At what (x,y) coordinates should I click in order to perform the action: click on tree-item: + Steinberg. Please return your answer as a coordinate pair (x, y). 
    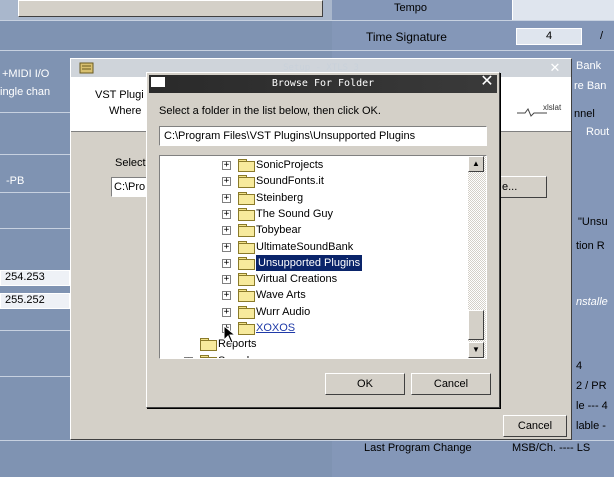
    Looking at the image, I should click on (310, 198).